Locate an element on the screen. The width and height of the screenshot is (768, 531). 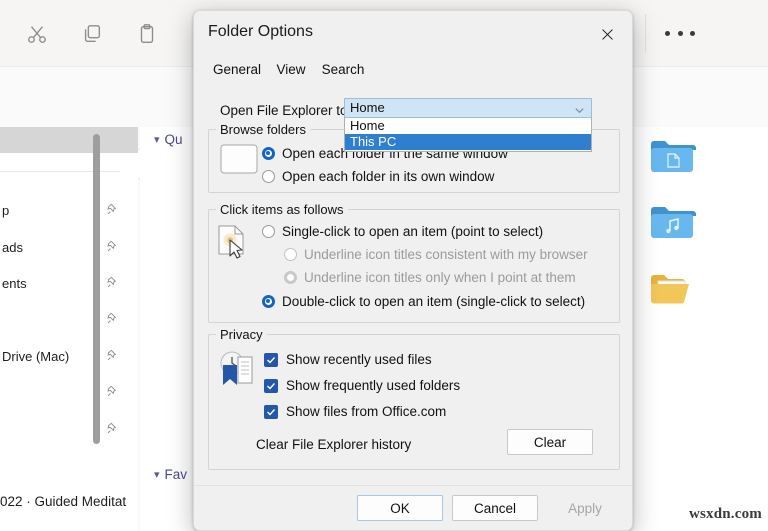
more-options-icon is located at coordinates (680, 33).